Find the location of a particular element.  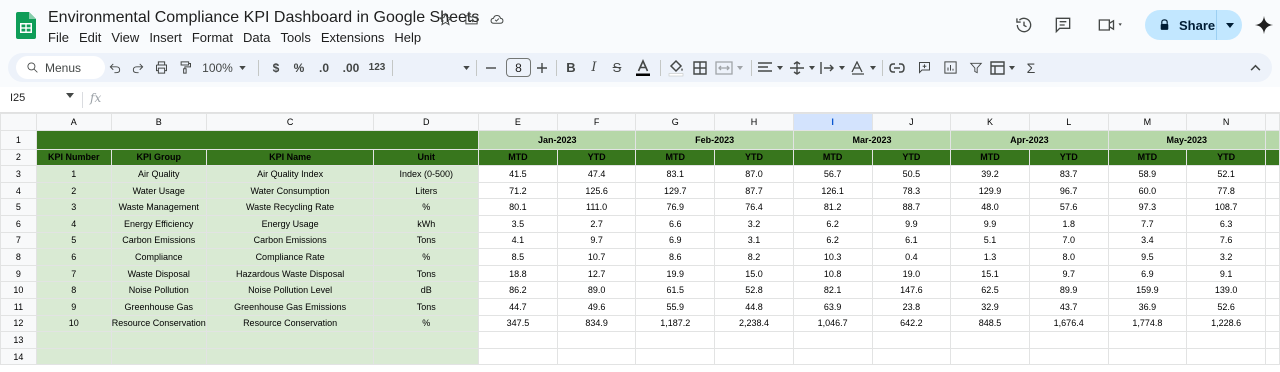

menu-insert: Insert is located at coordinates (165, 37).